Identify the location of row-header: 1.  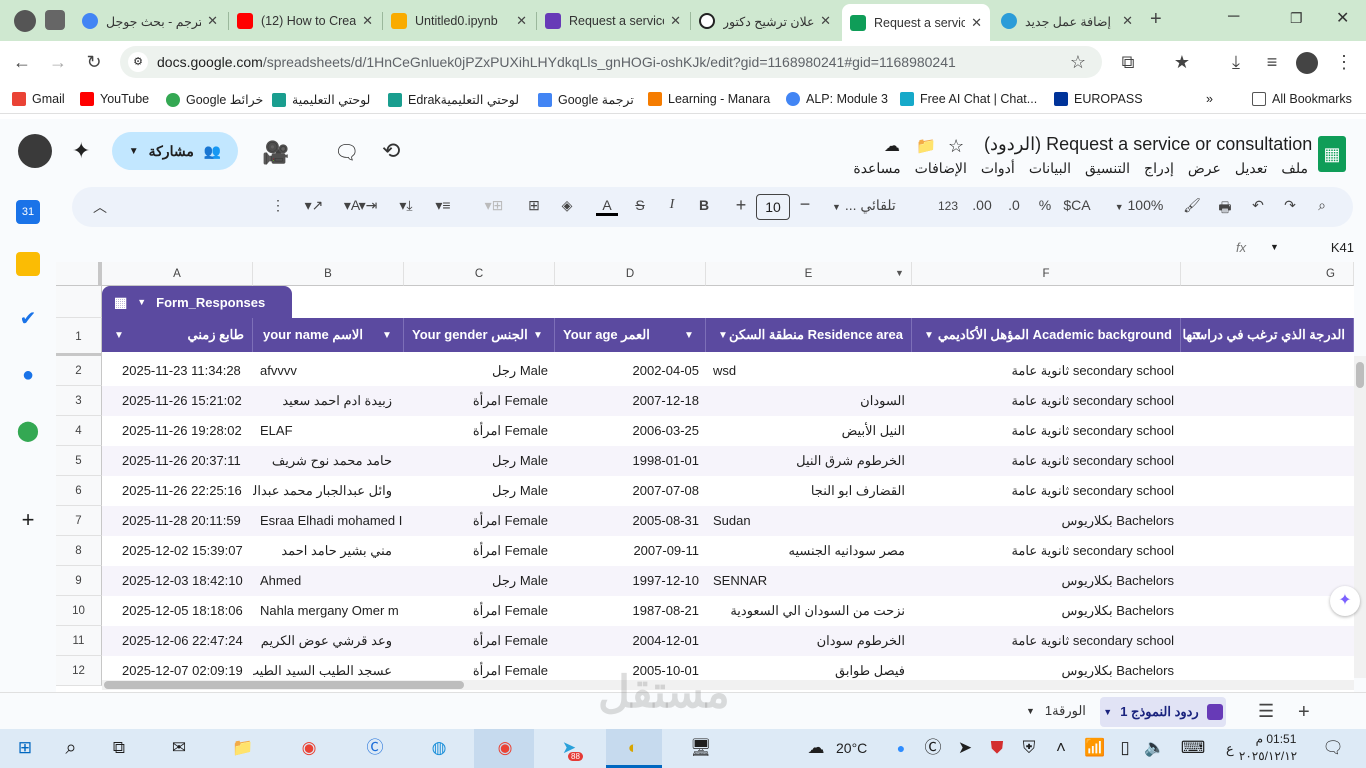
(79, 337).